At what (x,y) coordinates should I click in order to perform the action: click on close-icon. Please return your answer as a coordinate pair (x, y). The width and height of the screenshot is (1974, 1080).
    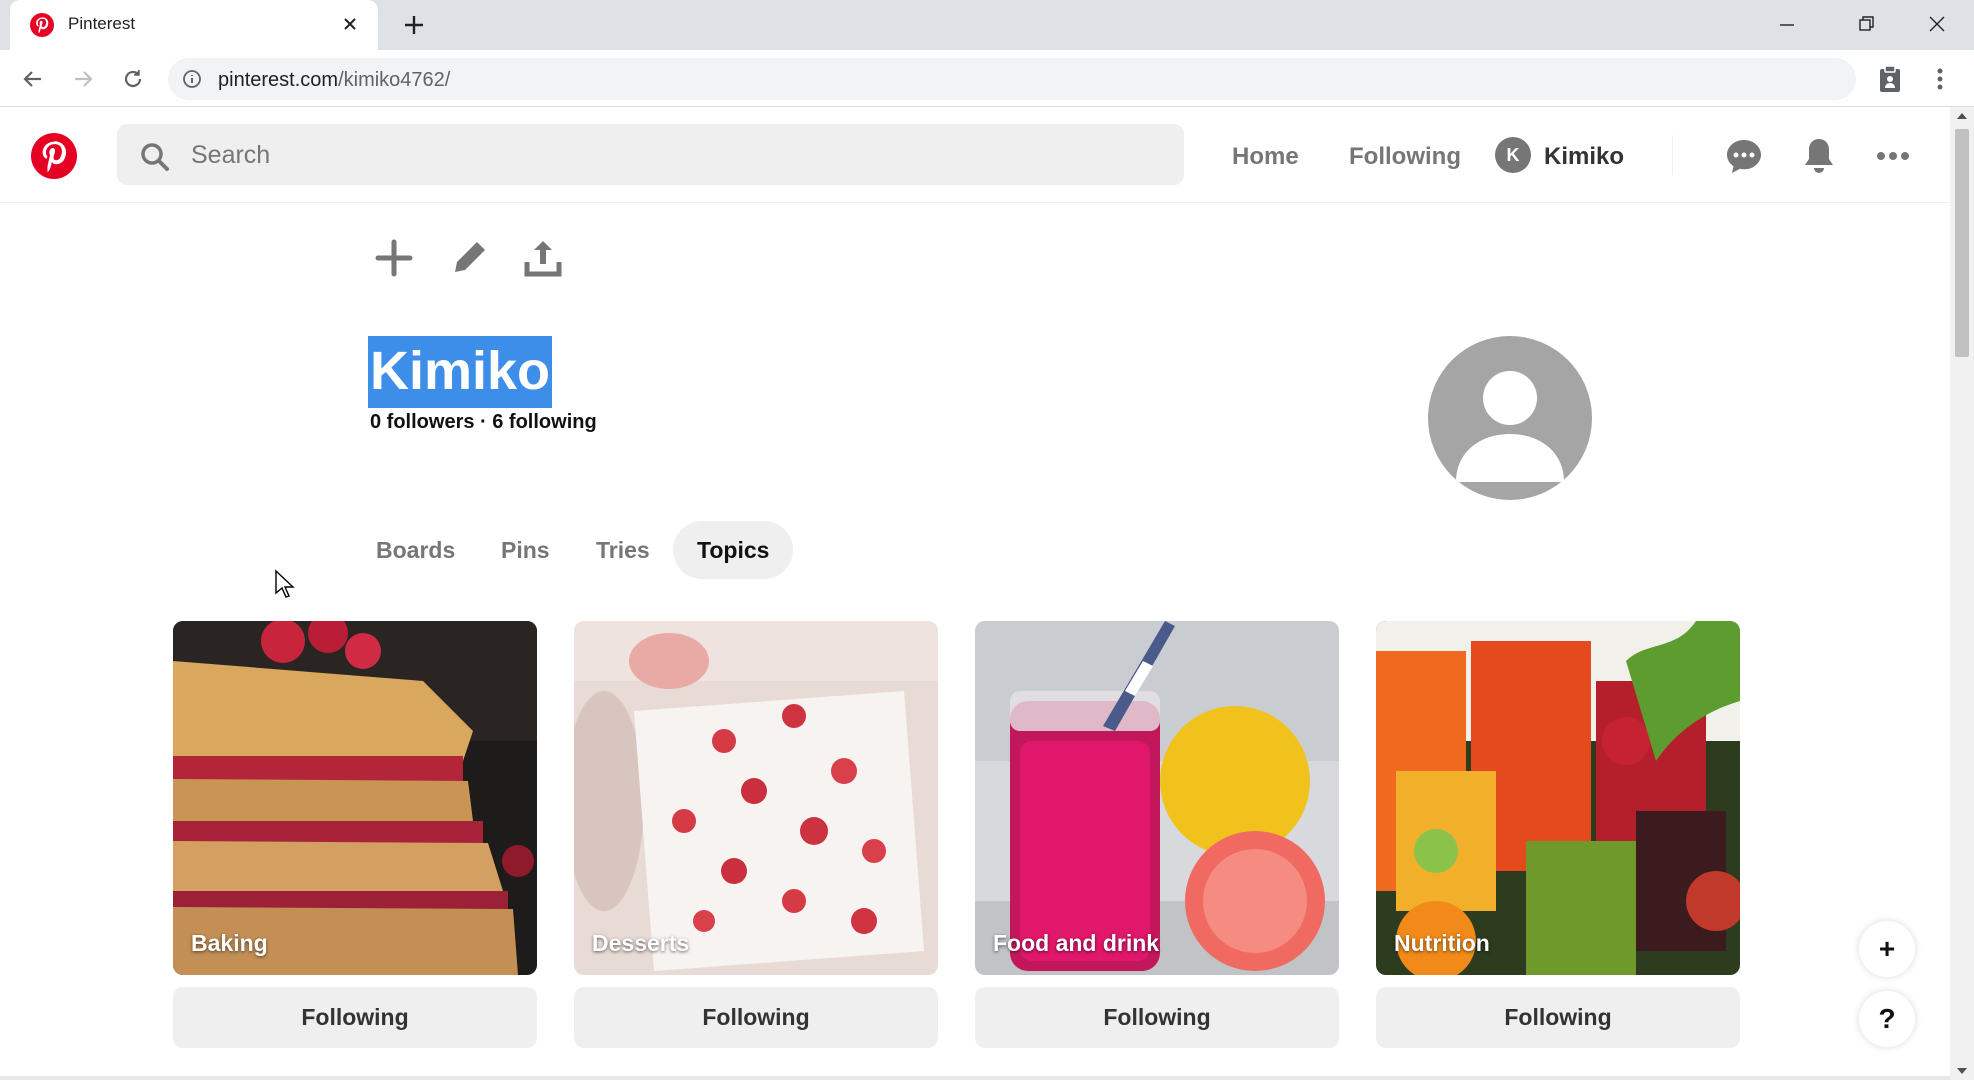
    Looking at the image, I should click on (1937, 24).